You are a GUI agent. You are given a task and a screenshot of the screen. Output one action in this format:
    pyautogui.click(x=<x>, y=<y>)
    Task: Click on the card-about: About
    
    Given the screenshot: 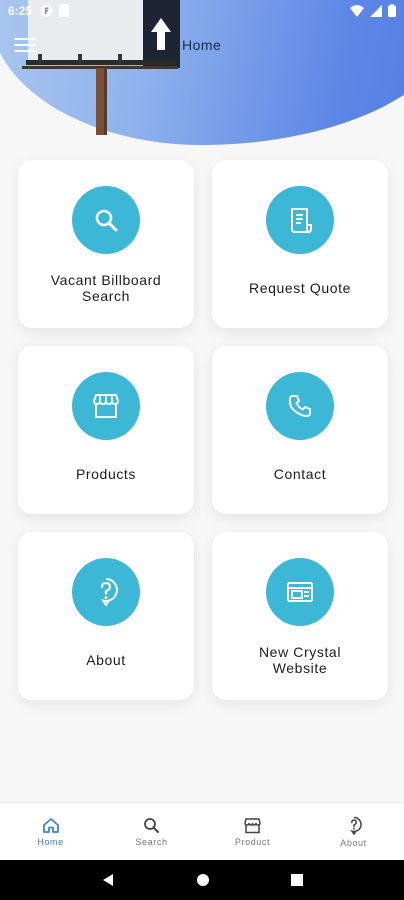 What is the action you would take?
    pyautogui.click(x=106, y=616)
    